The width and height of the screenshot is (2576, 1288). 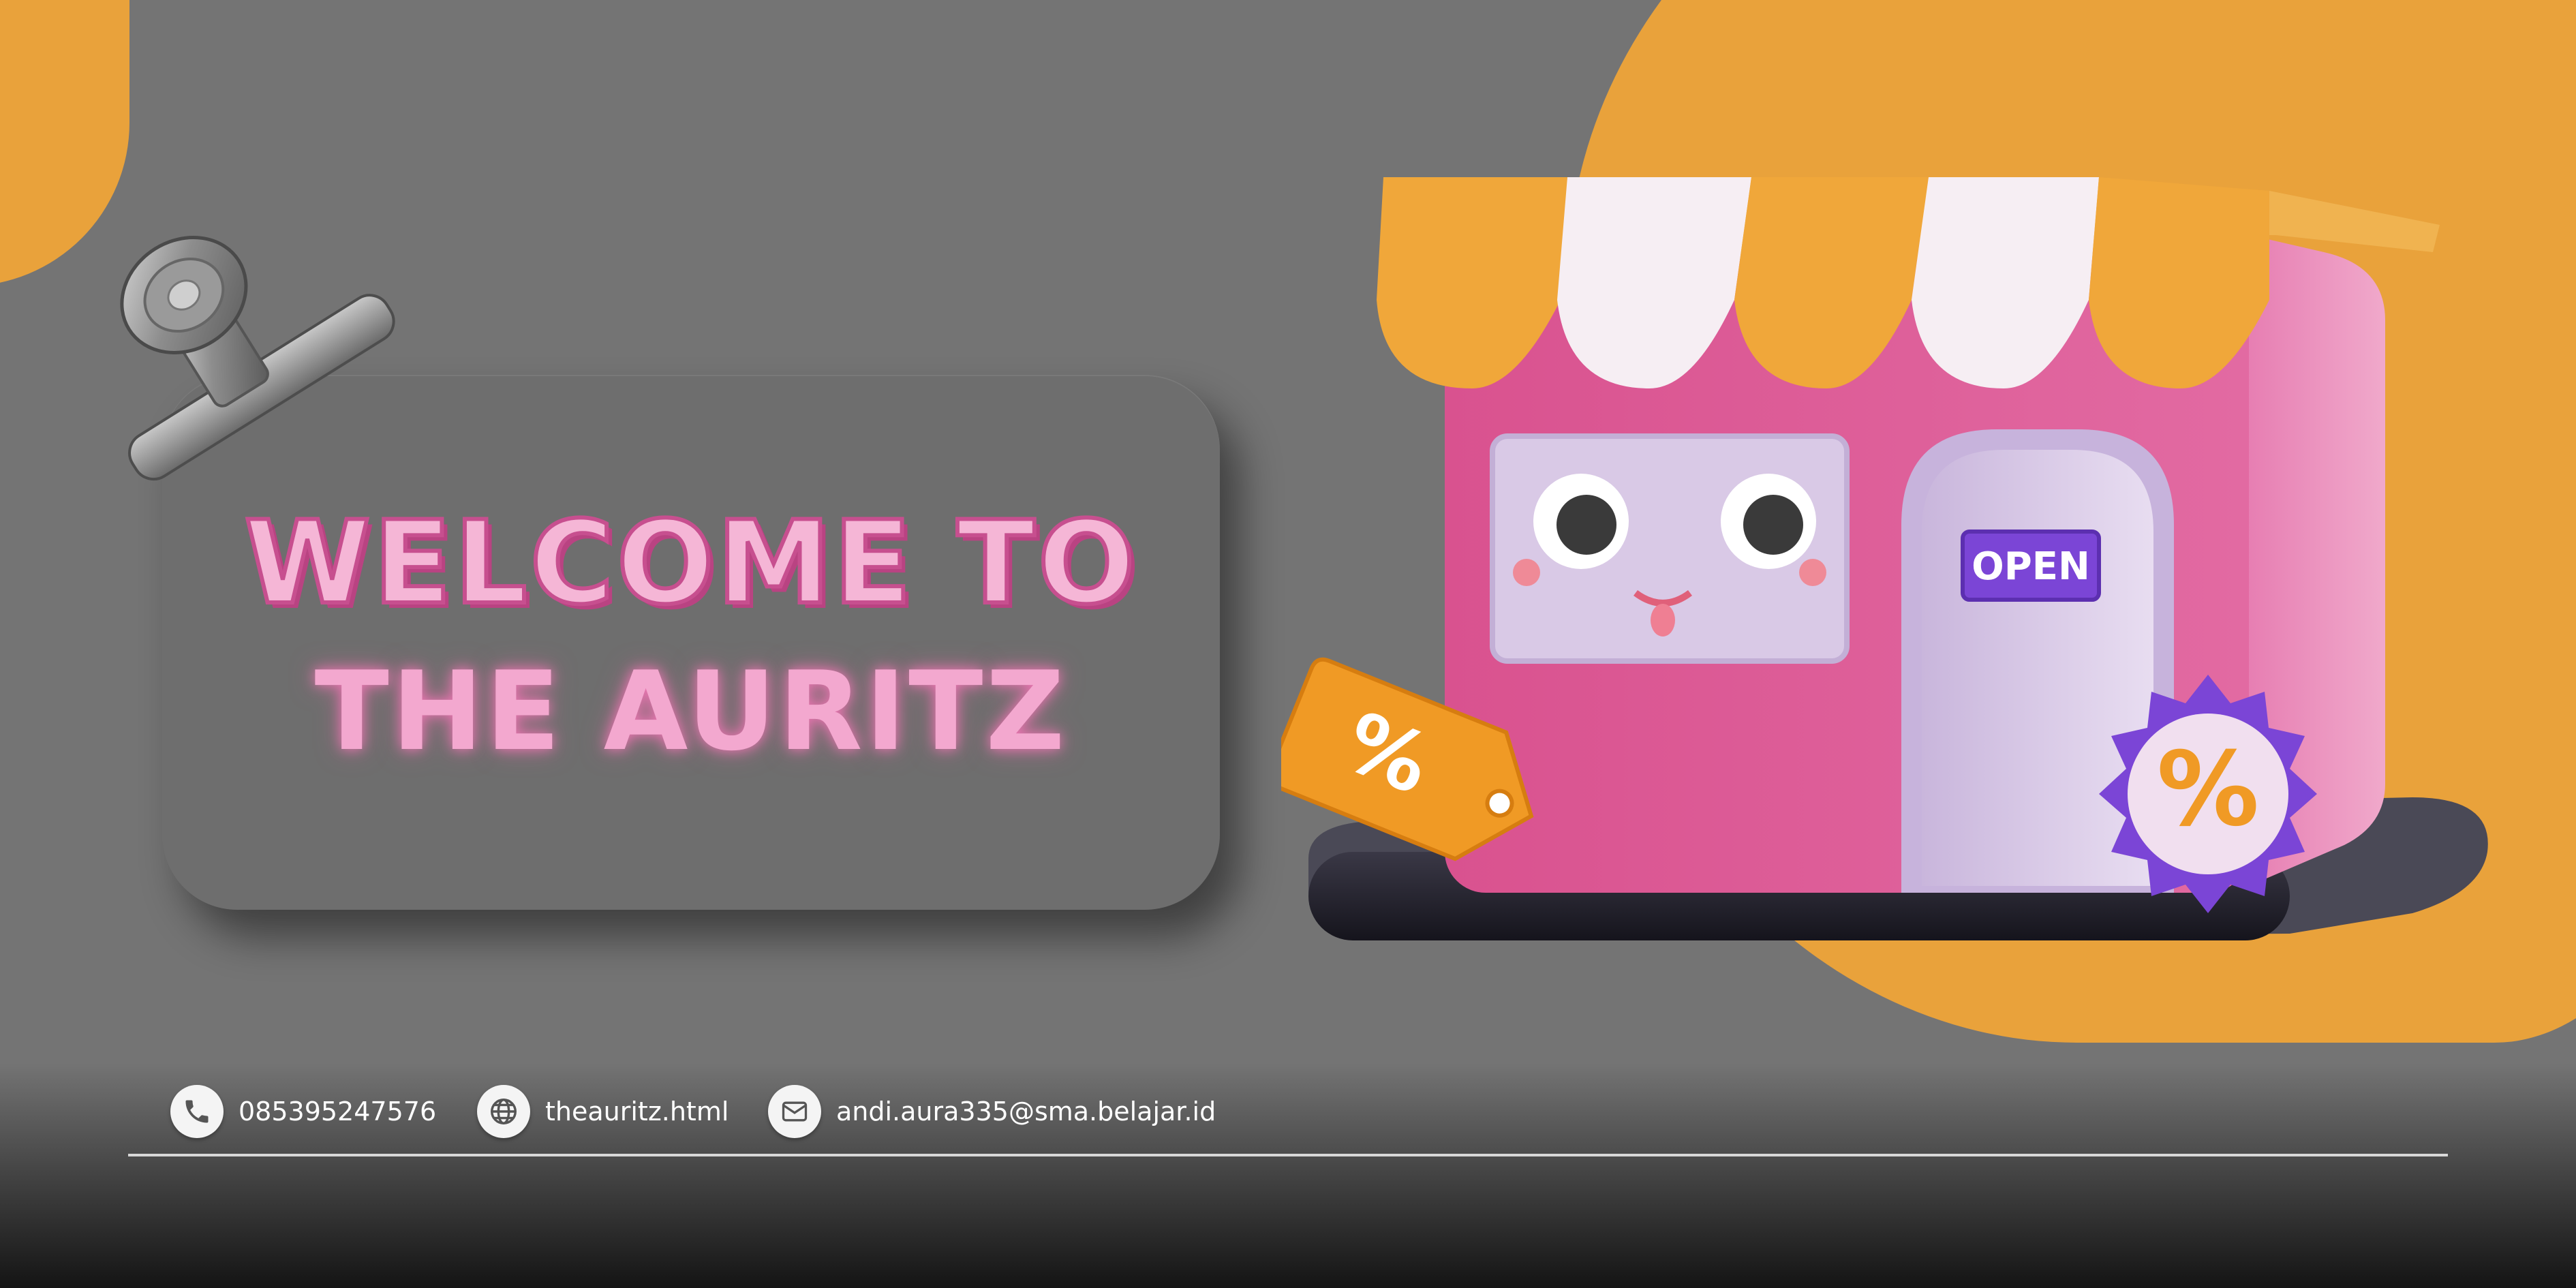 What do you see at coordinates (691, 711) in the screenshot?
I see `brand-title: THE AURITZ` at bounding box center [691, 711].